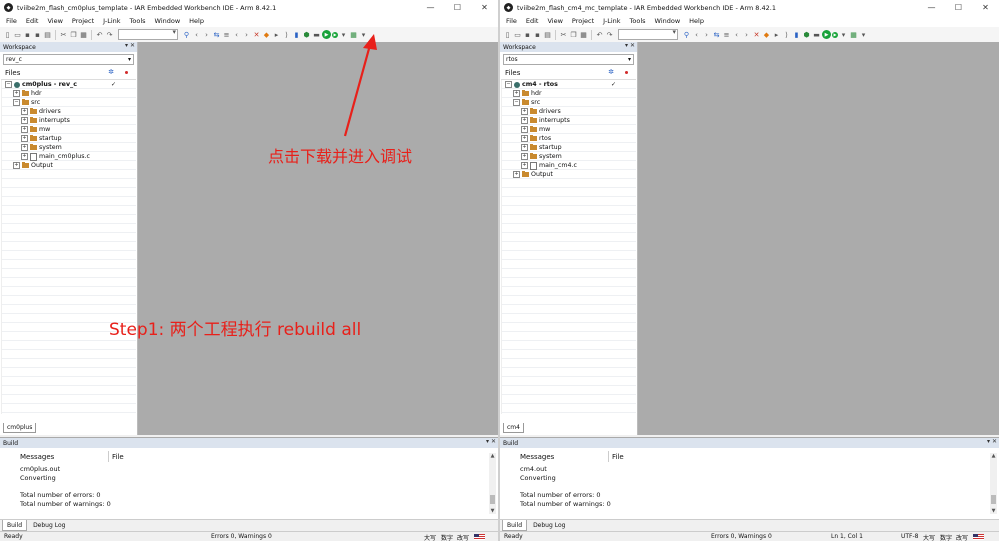 The image size is (999, 541). Describe the element at coordinates (931, 7) in the screenshot. I see `minimize-button: —` at that location.